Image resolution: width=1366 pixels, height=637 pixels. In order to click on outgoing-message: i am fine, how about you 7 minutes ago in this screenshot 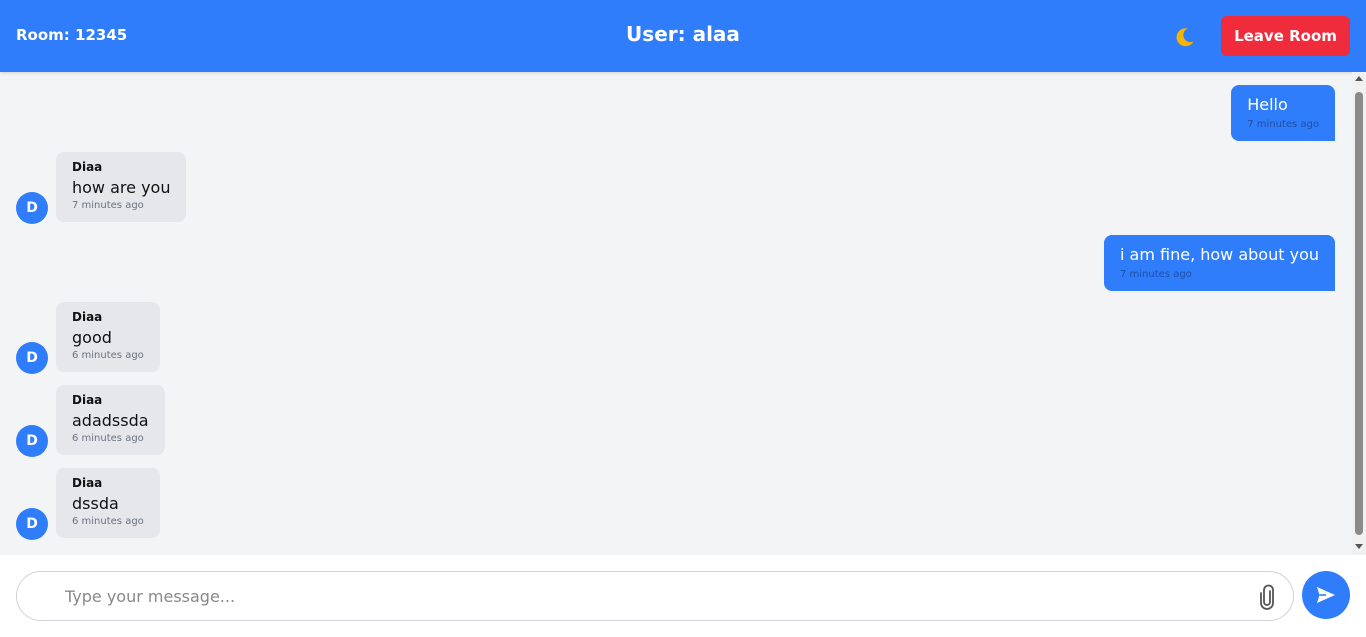, I will do `click(1219, 263)`.